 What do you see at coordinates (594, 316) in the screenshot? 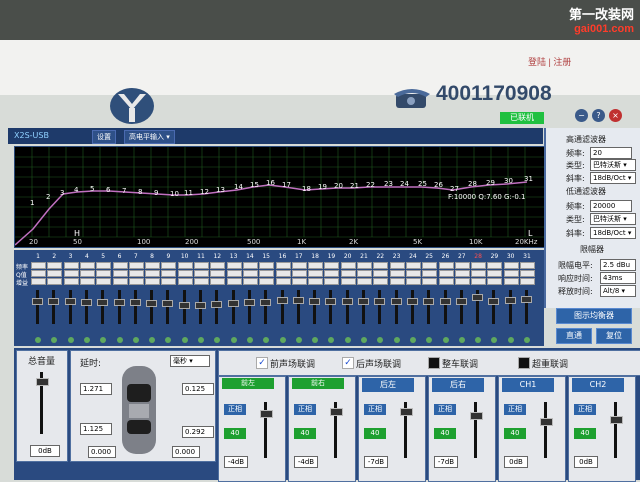
I see `eq-graph-button: 图示均衡器` at bounding box center [594, 316].